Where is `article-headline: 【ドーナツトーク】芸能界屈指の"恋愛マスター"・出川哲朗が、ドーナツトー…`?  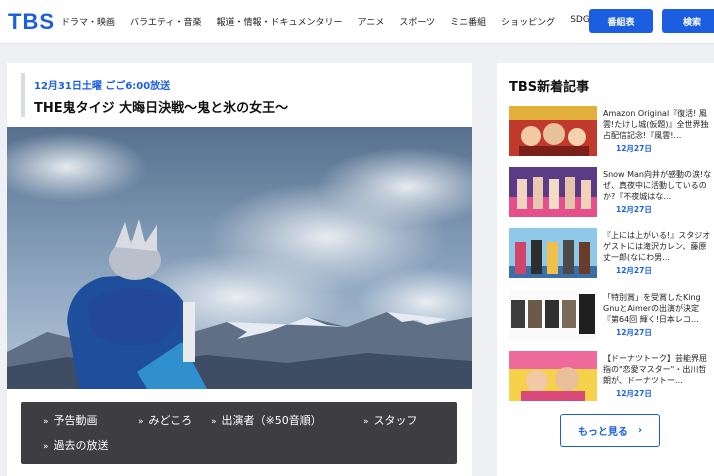 article-headline: 【ドーナツトーク】芸能界屈指の"恋愛マスター"・出川哲朗が、ドーナツトー… is located at coordinates (655, 369).